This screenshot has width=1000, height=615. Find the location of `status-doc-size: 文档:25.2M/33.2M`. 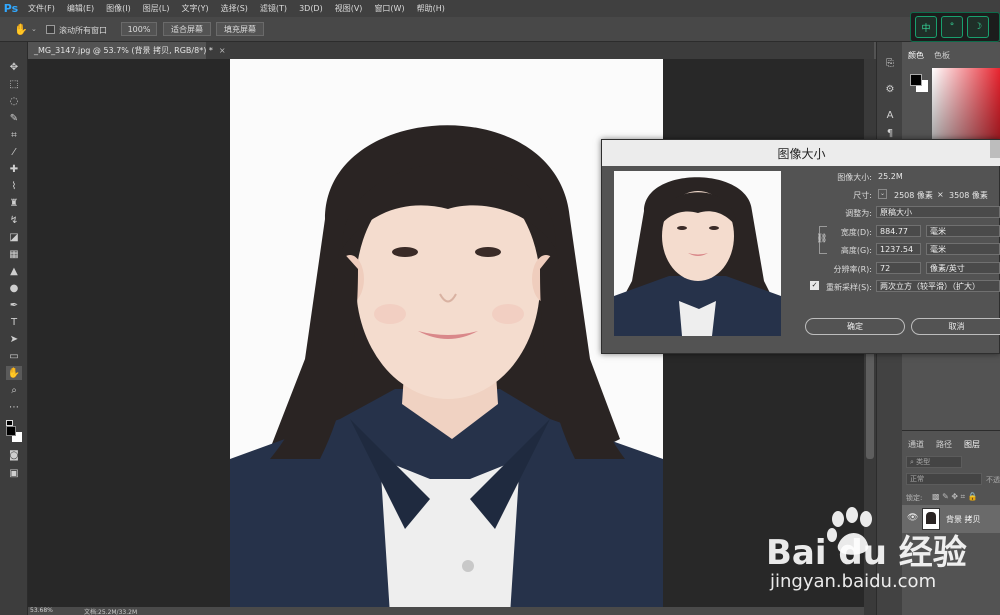

status-doc-size: 文档:25.2M/33.2M is located at coordinates (111, 612).